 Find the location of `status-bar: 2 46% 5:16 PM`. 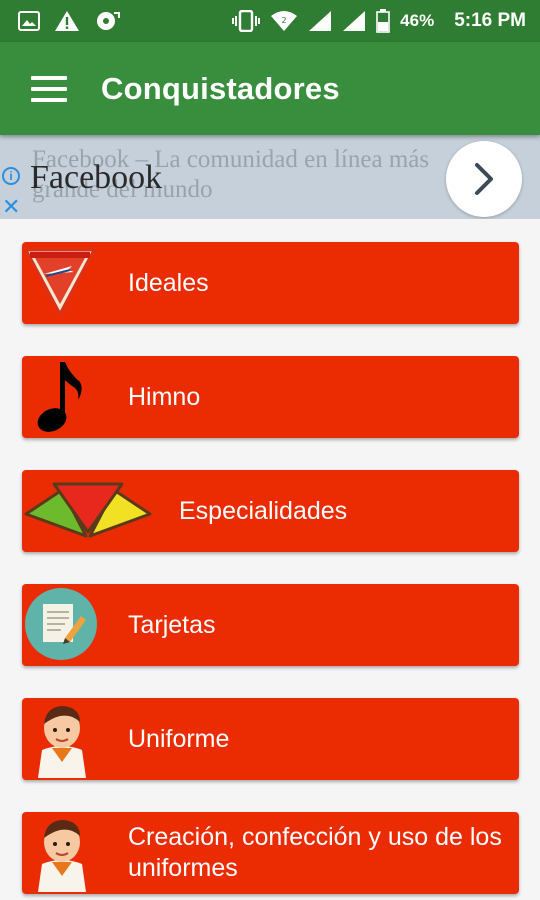

status-bar: 2 46% 5:16 PM is located at coordinates (270, 21).